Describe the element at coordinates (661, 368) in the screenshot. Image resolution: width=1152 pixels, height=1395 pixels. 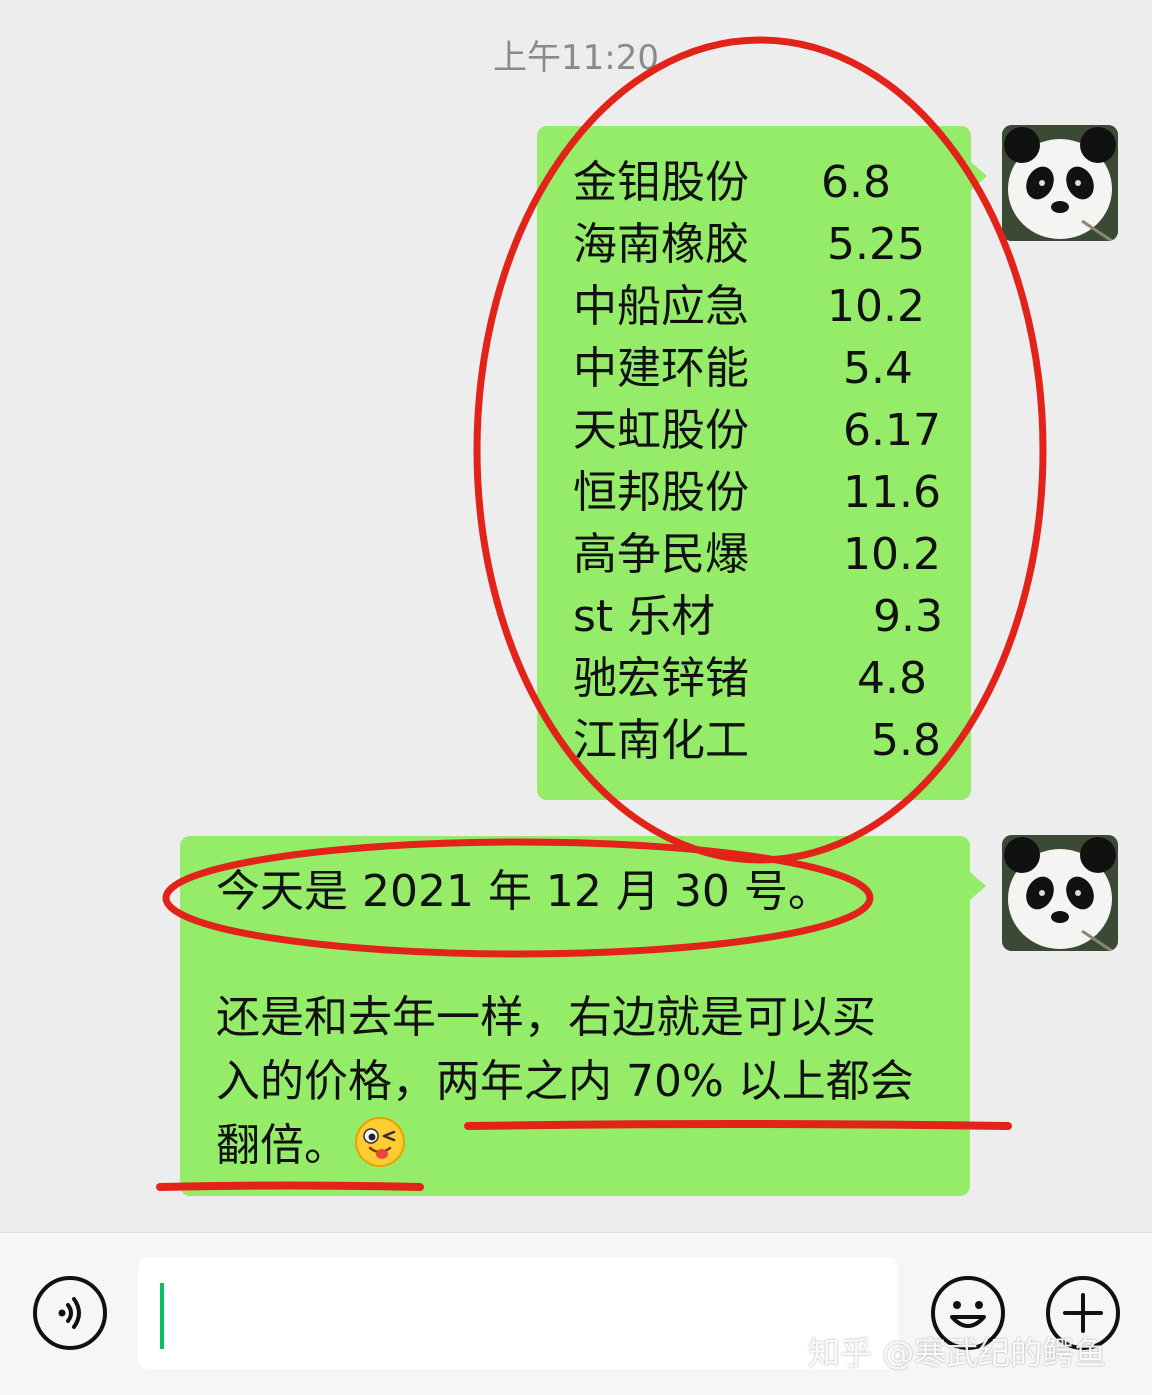
I see `stock-name: 中建环能` at that location.